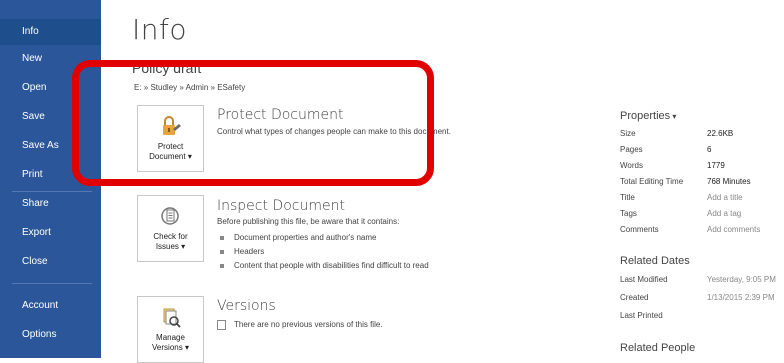 The width and height of the screenshot is (784, 363). I want to click on check-label-line1: Check for, so click(170, 236).